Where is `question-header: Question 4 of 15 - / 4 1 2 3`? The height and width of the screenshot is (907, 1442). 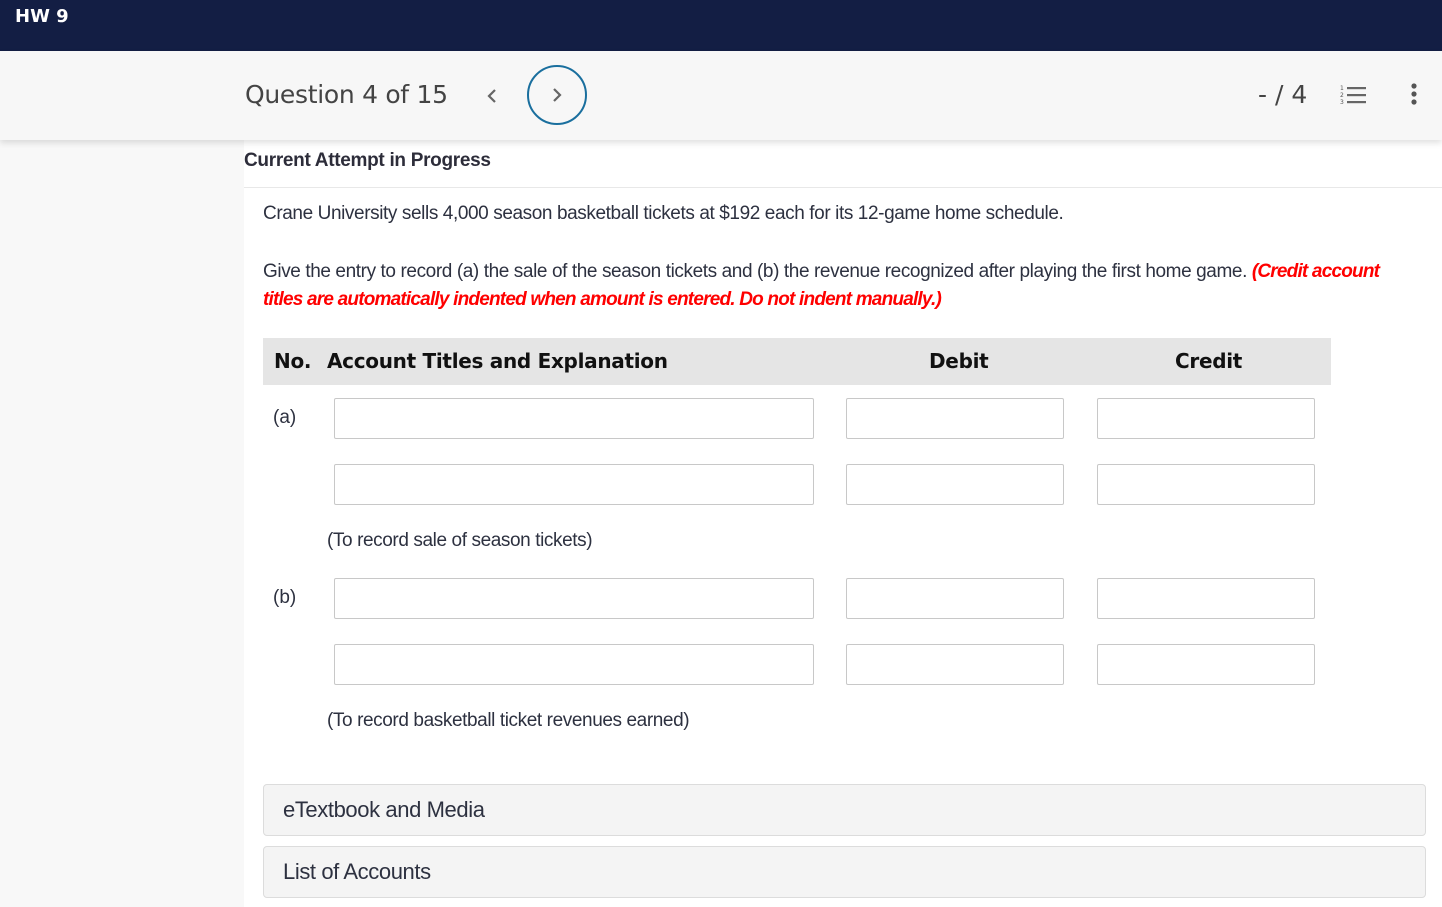
question-header: Question 4 of 15 - / 4 1 2 3 is located at coordinates (721, 95).